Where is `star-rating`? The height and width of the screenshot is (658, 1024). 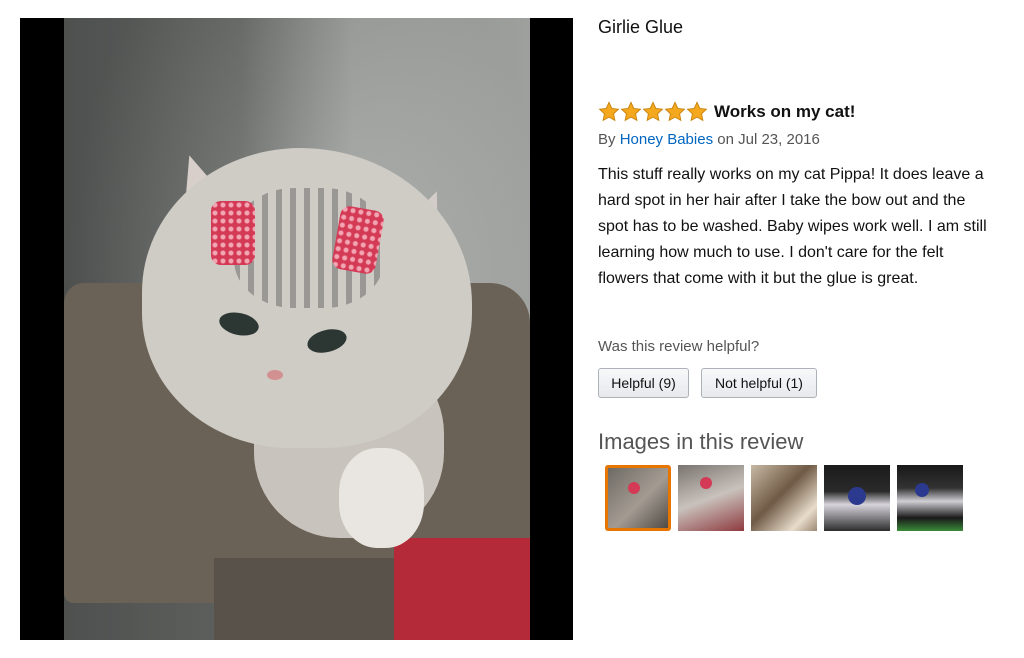
star-rating is located at coordinates (653, 112).